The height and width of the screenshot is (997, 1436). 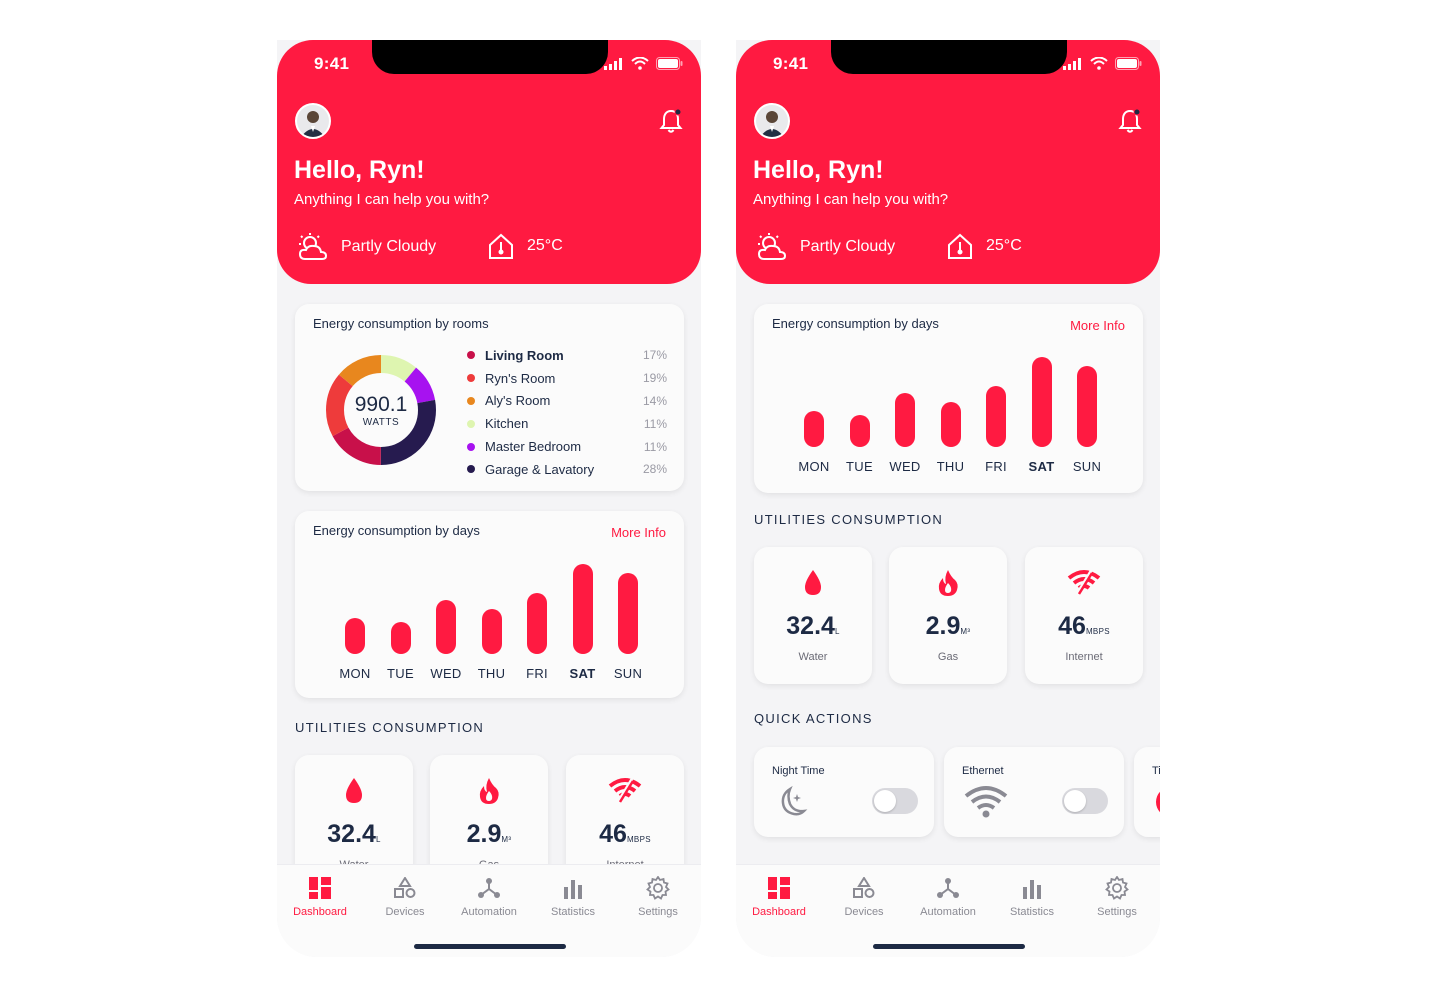 I want to click on legend-row-alys-room: Aly's Room 14%, so click(x=567, y=401).